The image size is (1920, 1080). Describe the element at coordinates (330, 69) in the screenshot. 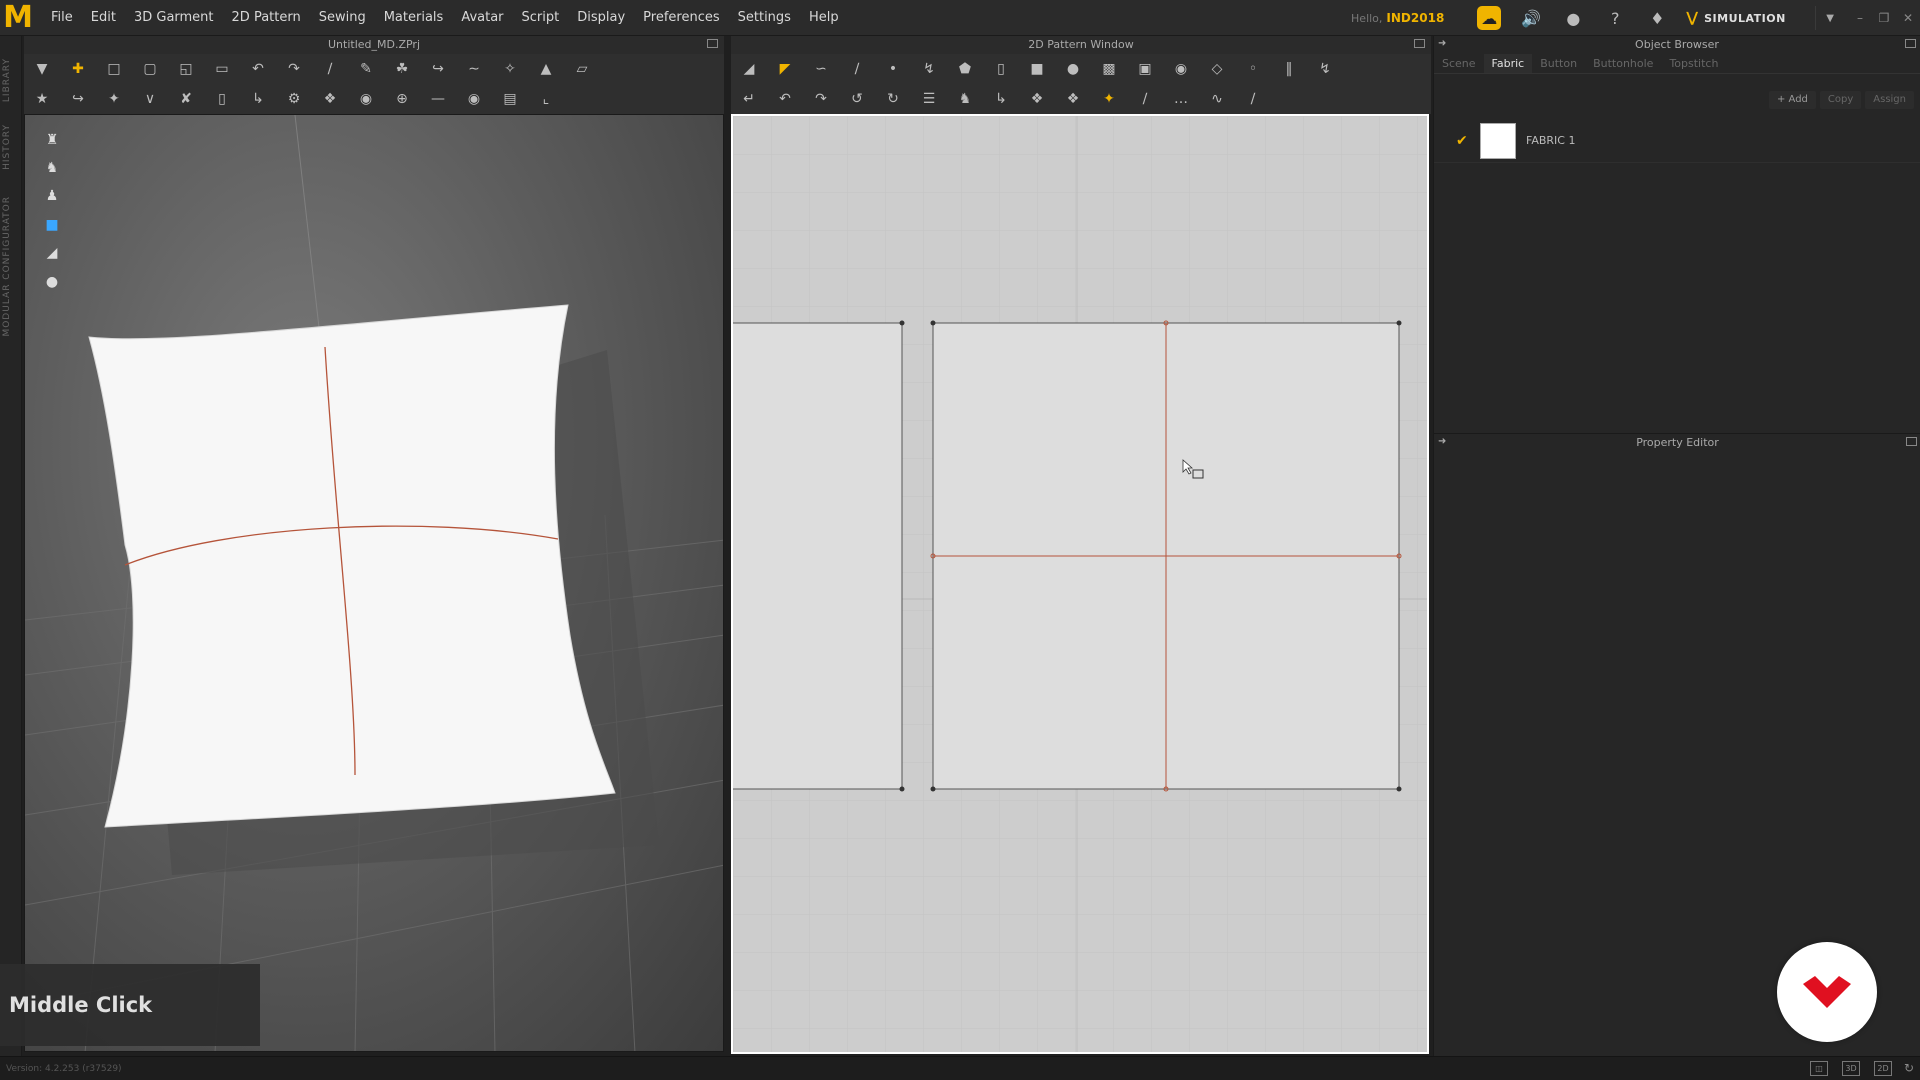

I see `draw-line-icon: ∕` at that location.